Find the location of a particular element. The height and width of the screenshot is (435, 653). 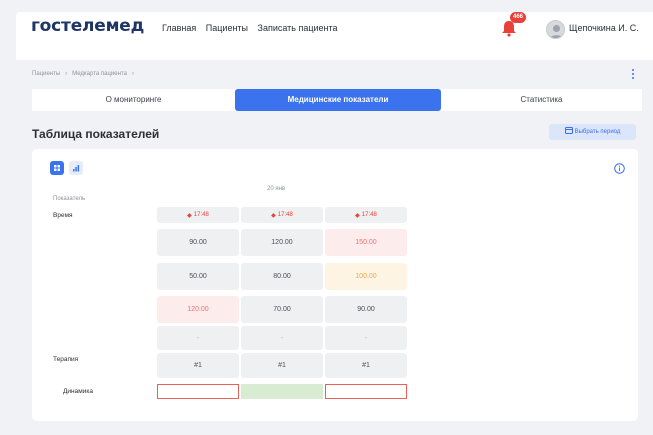

page-title: Таблица показателей is located at coordinates (96, 134).